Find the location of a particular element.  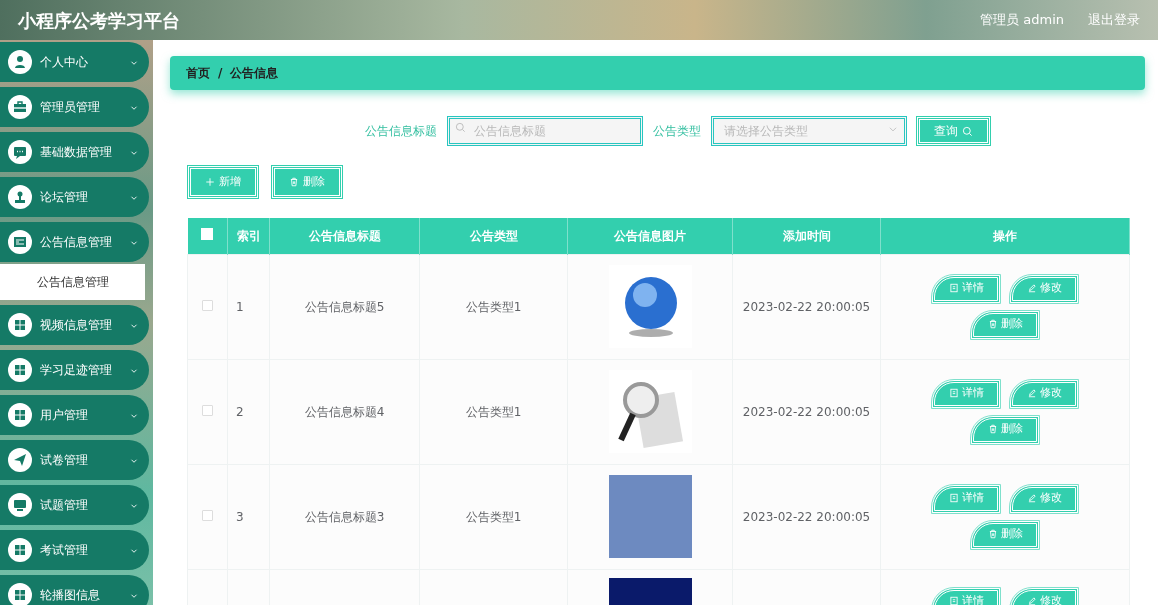

type-select: 请选择公告类型 is located at coordinates (809, 131).